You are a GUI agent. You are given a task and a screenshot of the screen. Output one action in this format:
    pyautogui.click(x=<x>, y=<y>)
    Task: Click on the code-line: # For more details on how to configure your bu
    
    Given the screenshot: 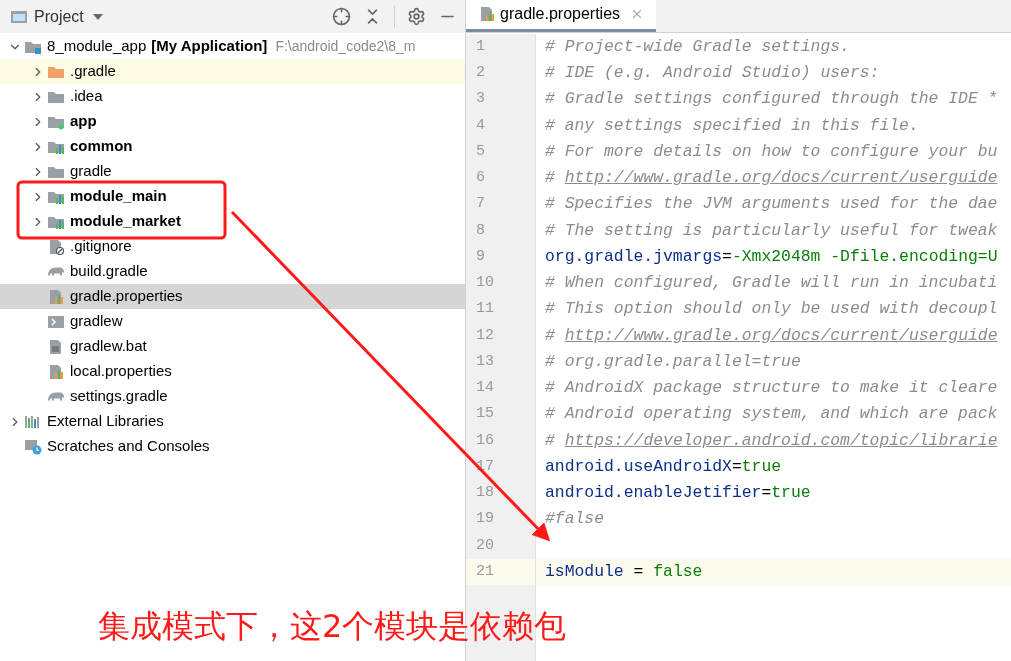 What is the action you would take?
    pyautogui.click(x=771, y=151)
    